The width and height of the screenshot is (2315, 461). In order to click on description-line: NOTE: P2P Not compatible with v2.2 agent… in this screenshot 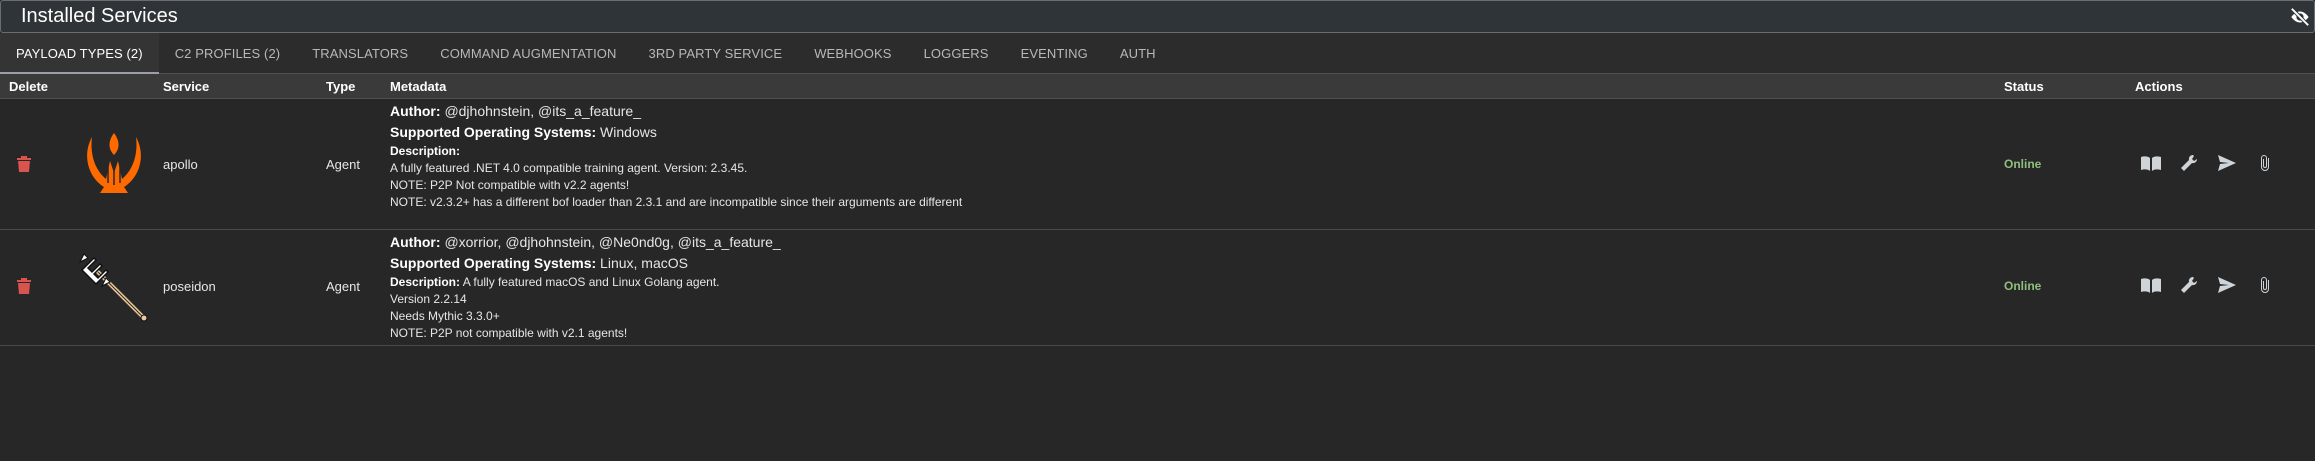, I will do `click(510, 185)`.